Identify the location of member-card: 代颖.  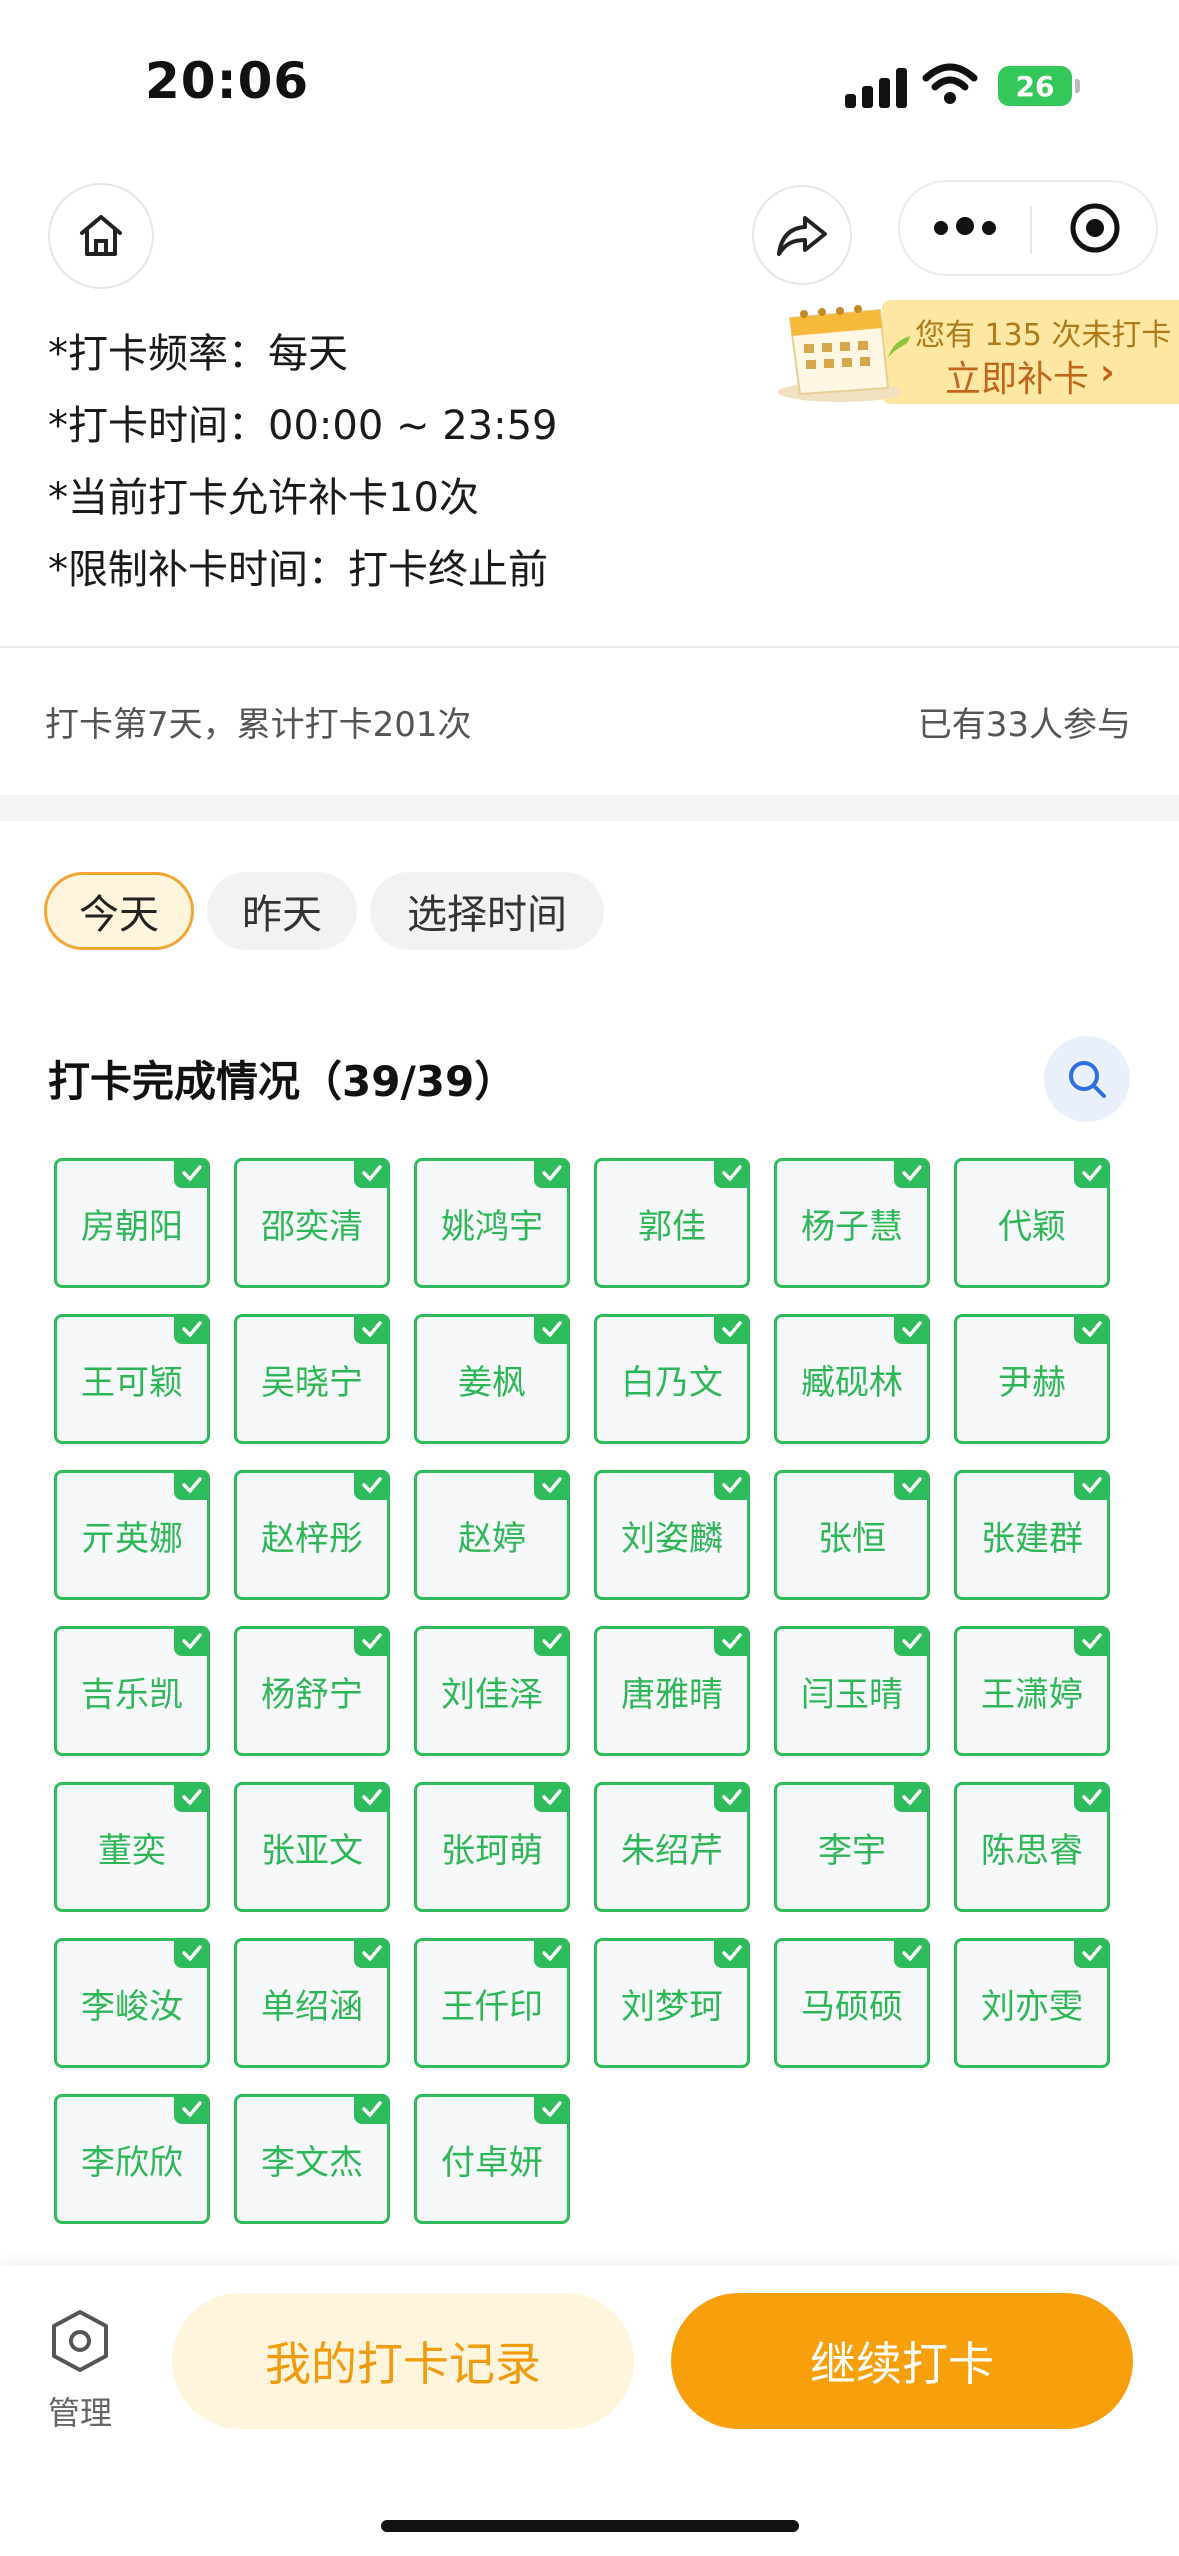
(1032, 1223).